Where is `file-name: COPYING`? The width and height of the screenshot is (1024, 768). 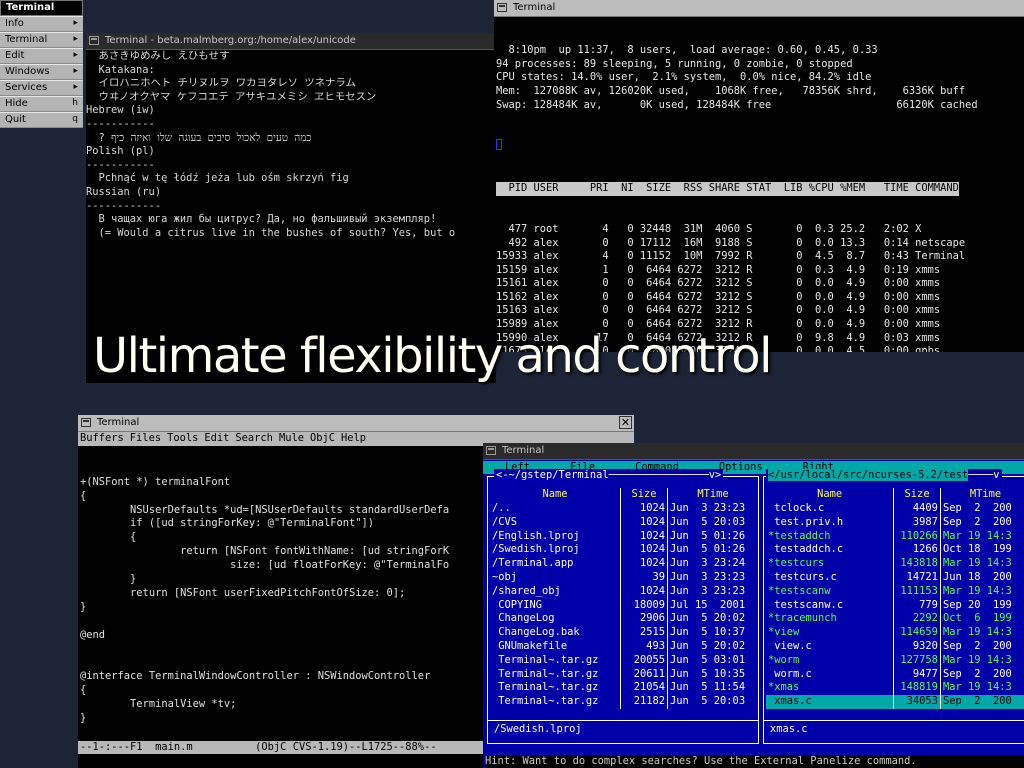
file-name: COPYING is located at coordinates (517, 604).